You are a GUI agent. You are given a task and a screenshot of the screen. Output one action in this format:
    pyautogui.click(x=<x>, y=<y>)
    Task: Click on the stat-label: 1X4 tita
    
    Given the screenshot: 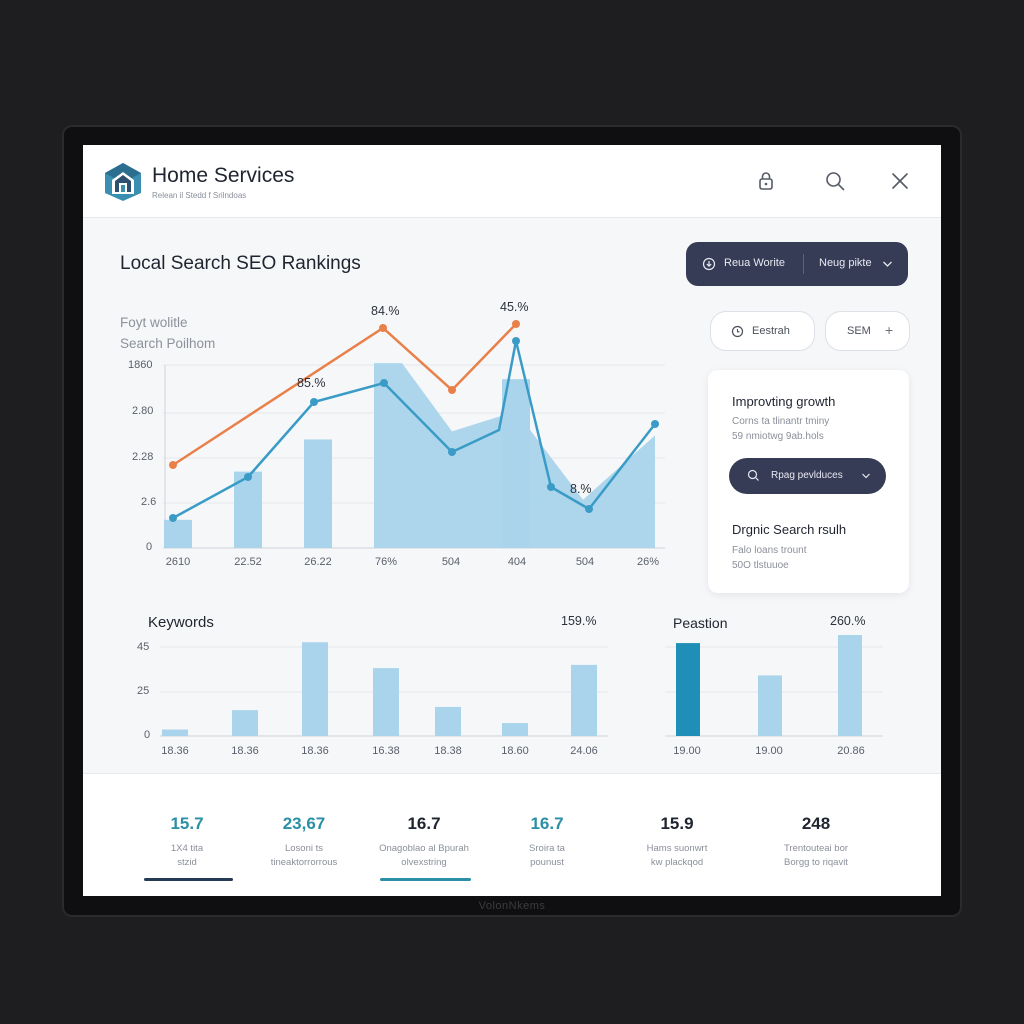 What is the action you would take?
    pyautogui.click(x=187, y=848)
    